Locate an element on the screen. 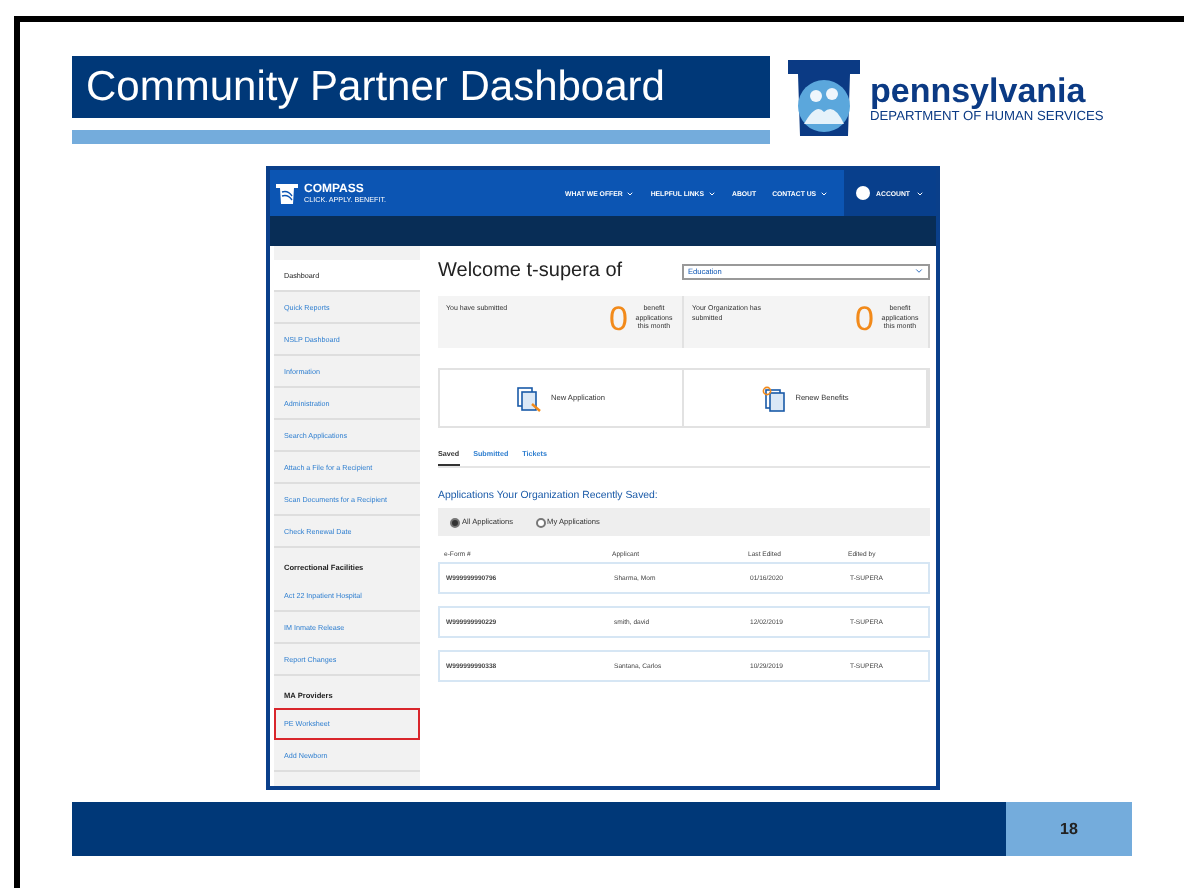 The image size is (1184, 888). documents-refresh-icon is located at coordinates (774, 398).